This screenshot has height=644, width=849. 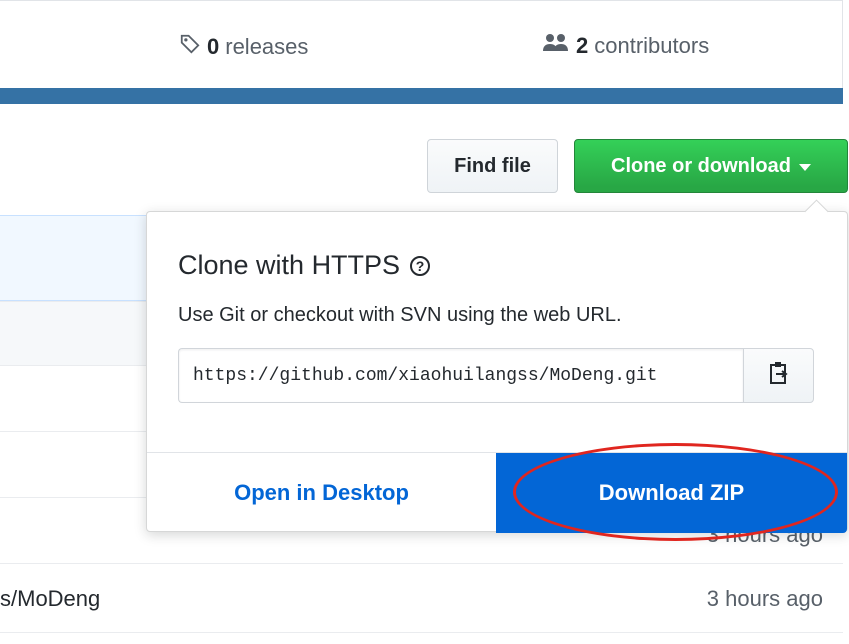 What do you see at coordinates (213, 46) in the screenshot?
I see `releases-count: 0` at bounding box center [213, 46].